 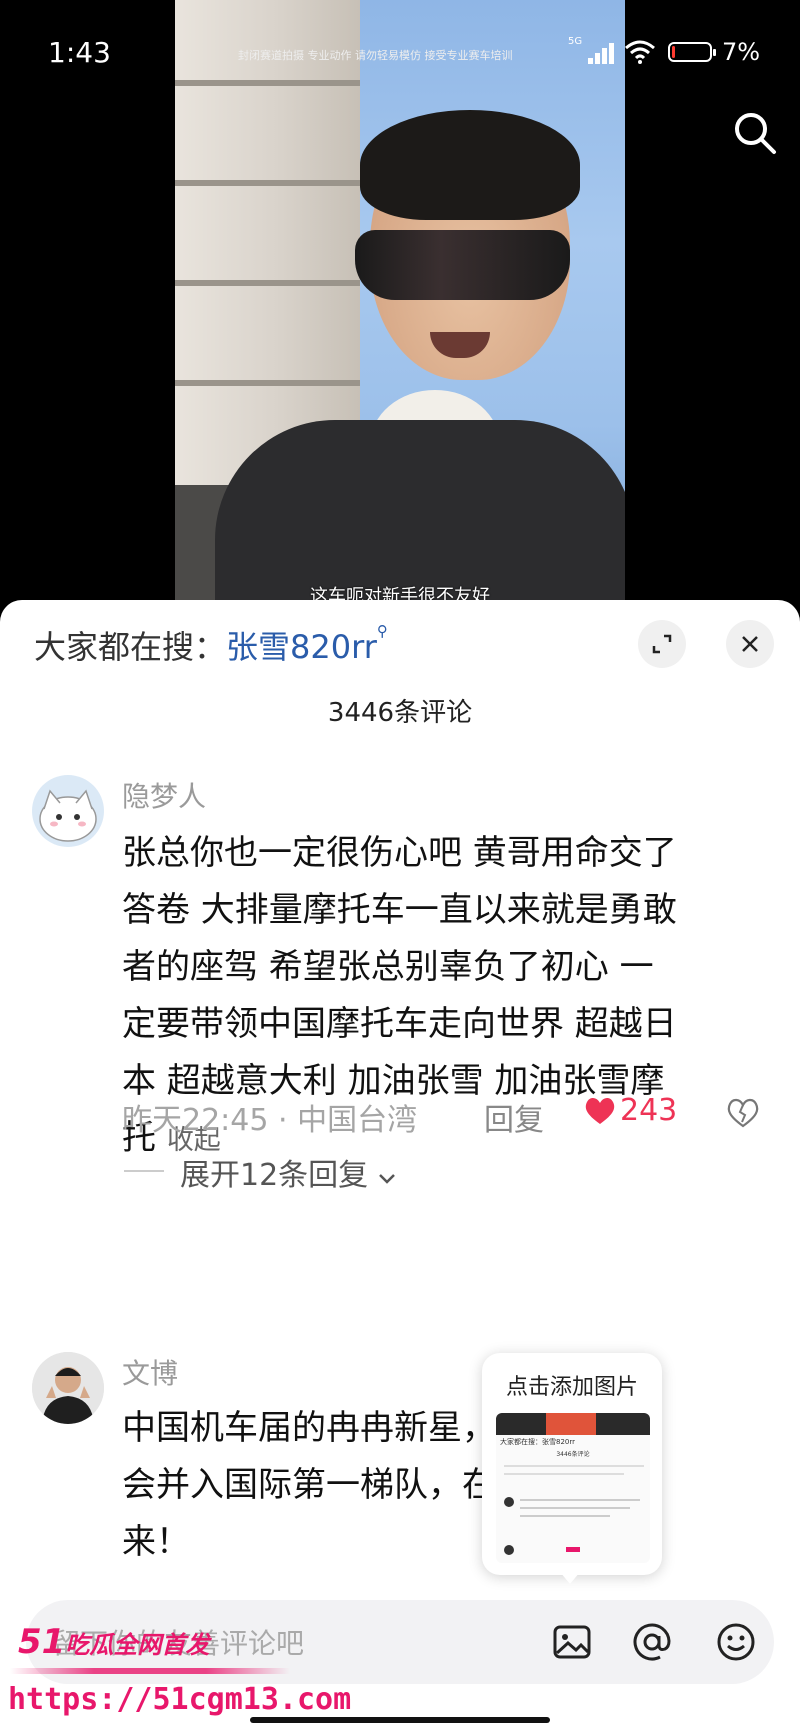 I want to click on like-count: 243, so click(x=649, y=1110).